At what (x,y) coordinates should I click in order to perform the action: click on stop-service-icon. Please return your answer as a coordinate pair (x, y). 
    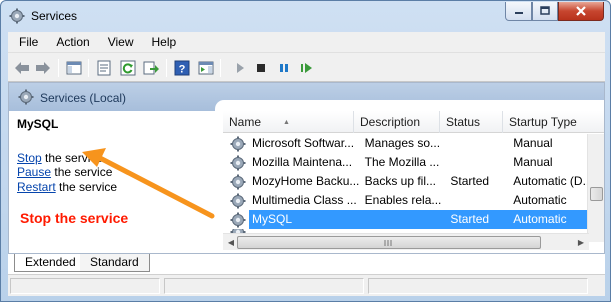
    Looking at the image, I should click on (261, 68).